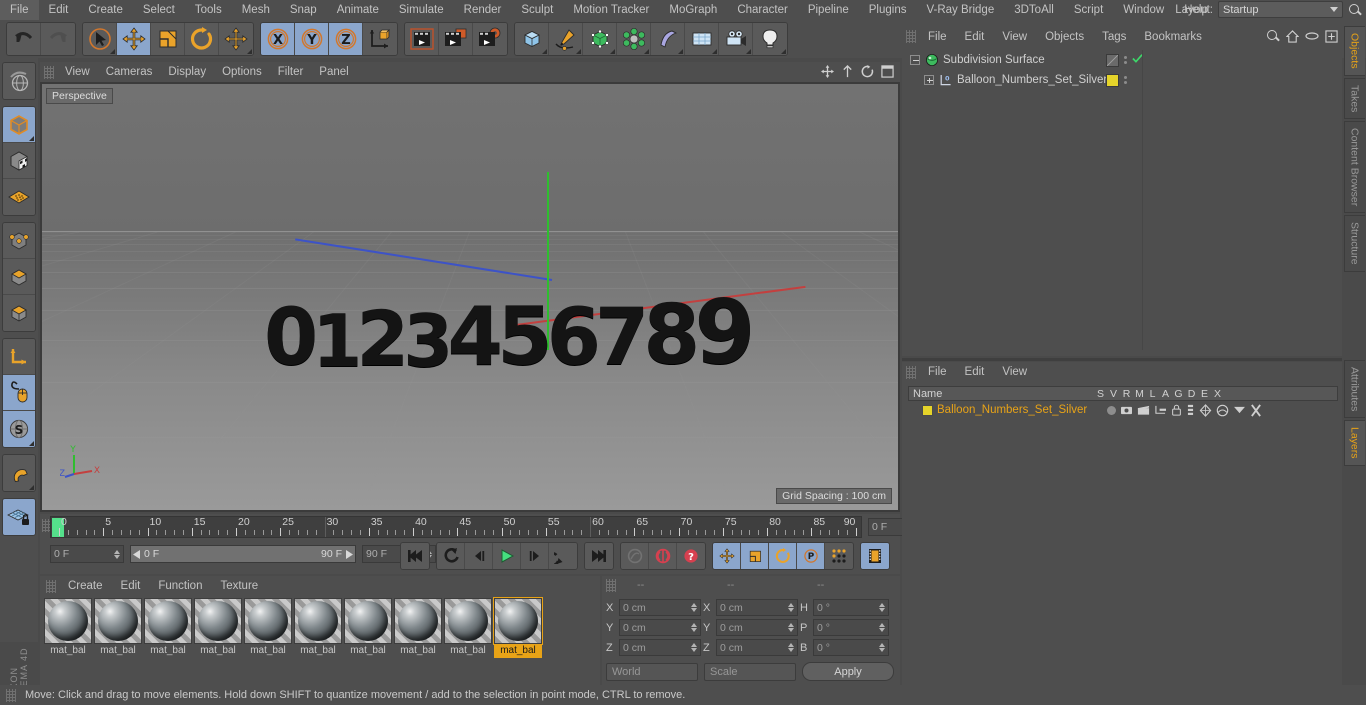  I want to click on menu-create: Create, so click(105, 10).